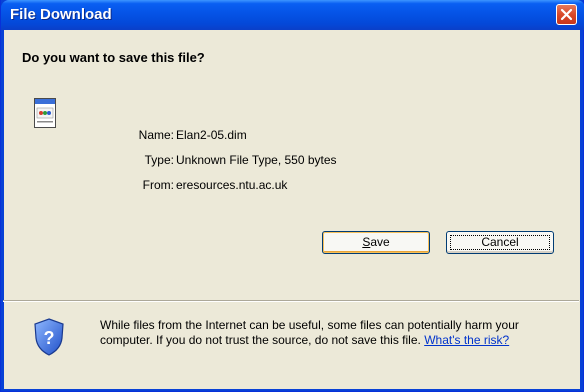 The image size is (584, 392). I want to click on name-label: Name:, so click(156, 135).